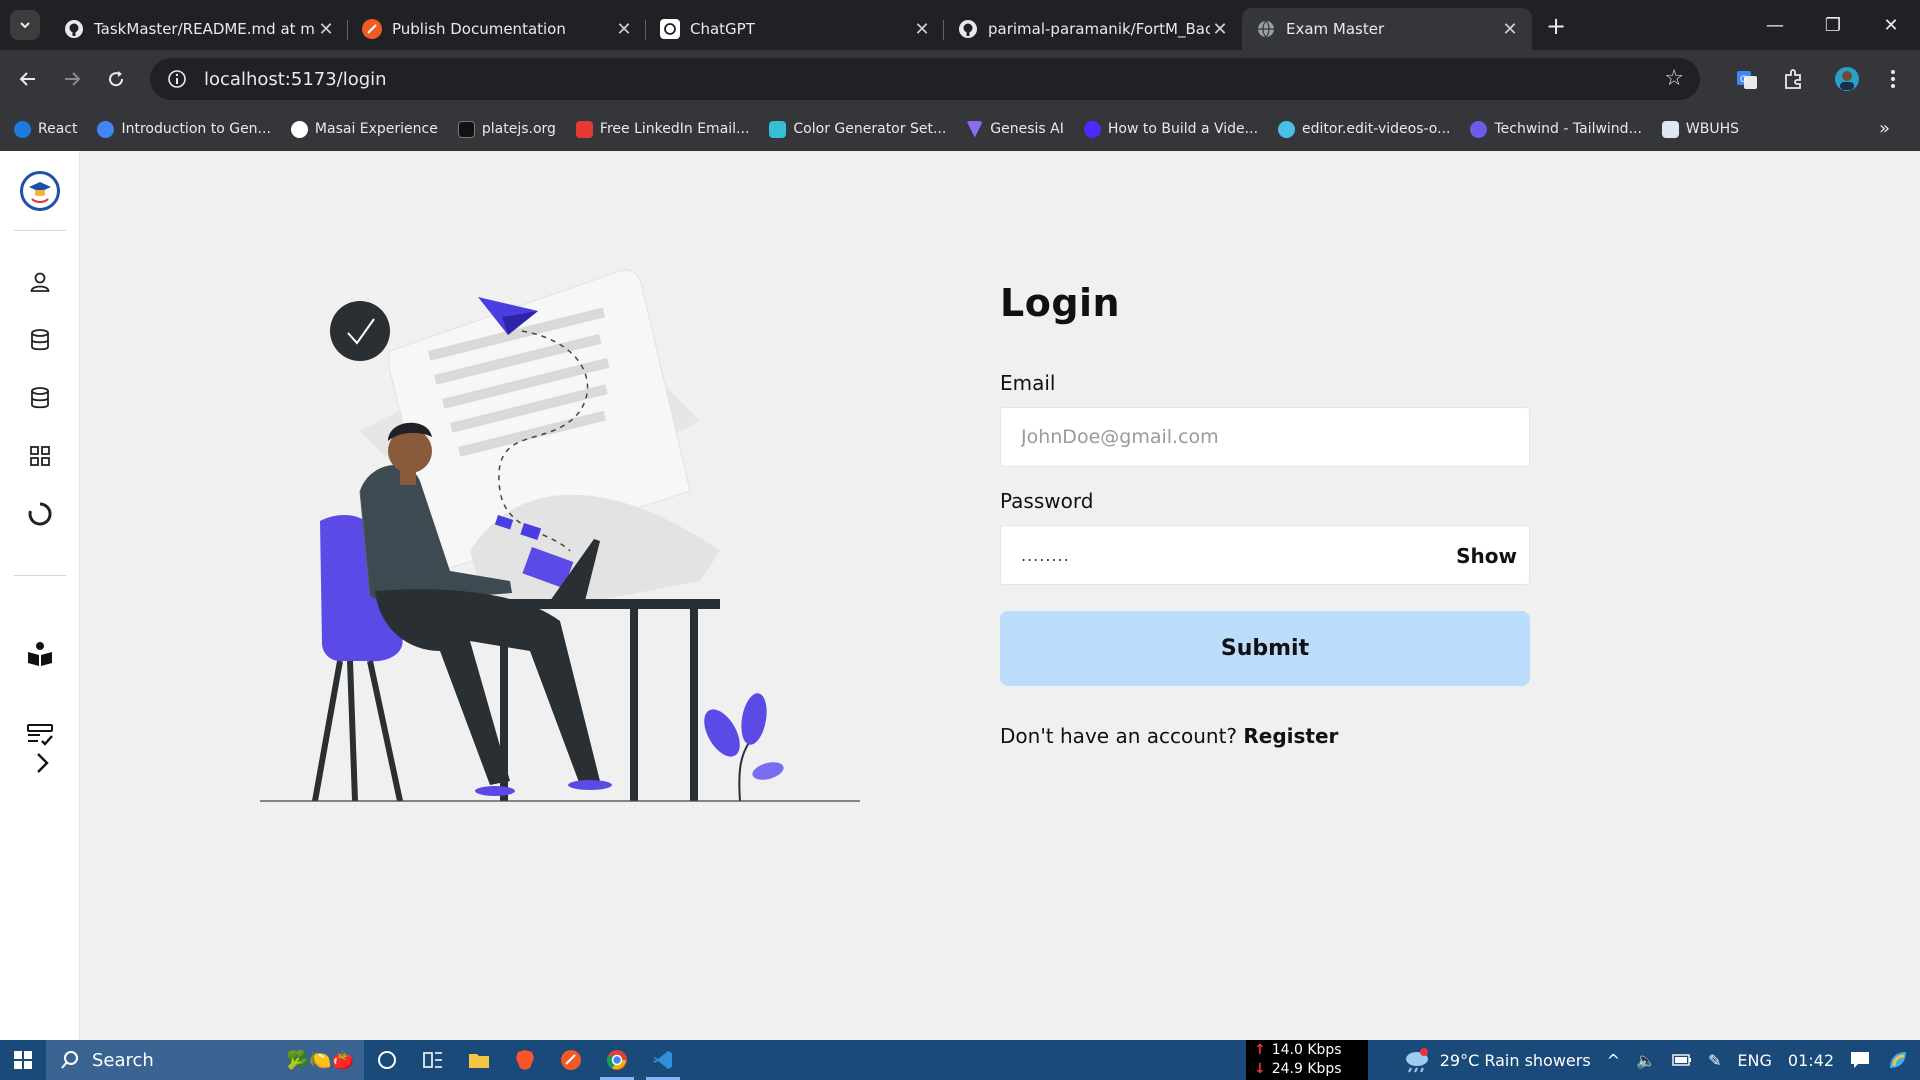 This screenshot has width=1920, height=1080. What do you see at coordinates (670, 29) in the screenshot?
I see `chatgpt-icon` at bounding box center [670, 29].